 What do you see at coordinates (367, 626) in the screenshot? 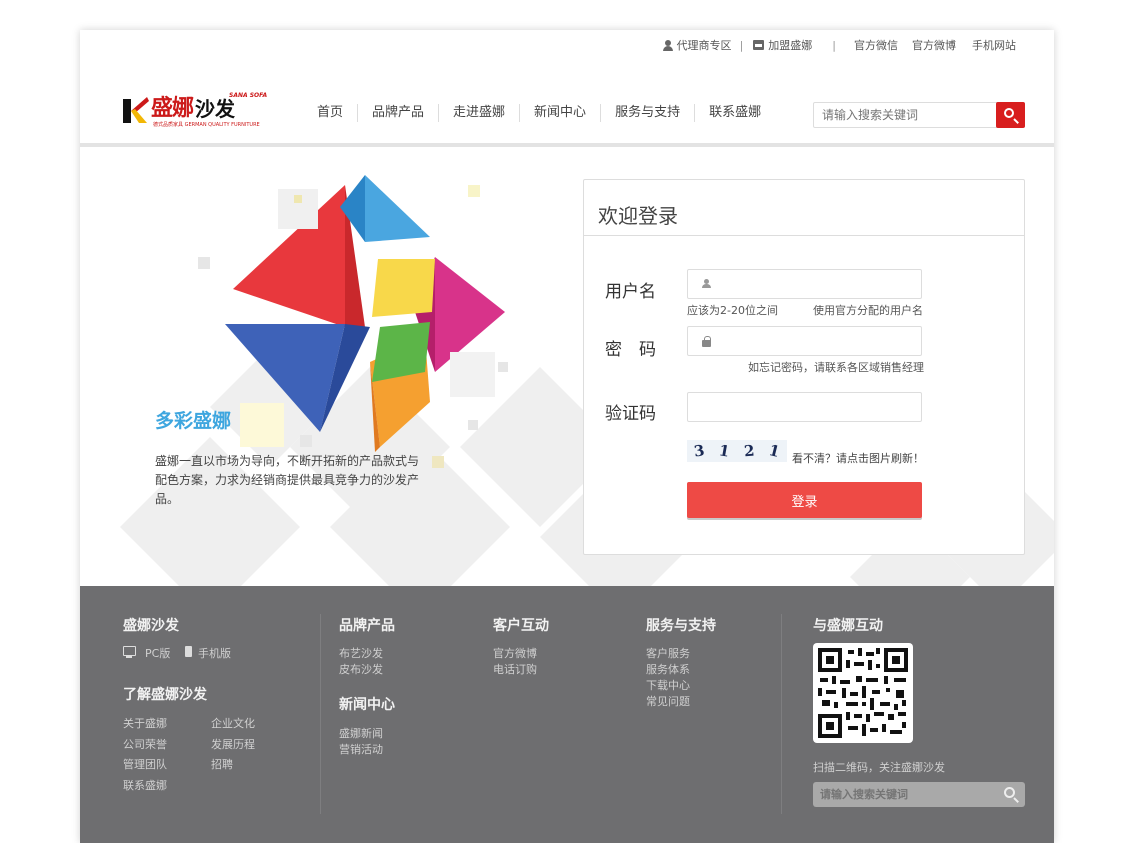
I see `footer-products-title: 品牌产品` at bounding box center [367, 626].